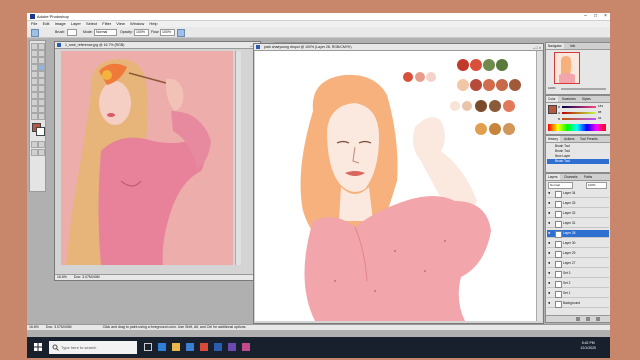 The width and height of the screenshot is (640, 360). Describe the element at coordinates (583, 89) in the screenshot. I see `navigator-zoom-slider` at that location.